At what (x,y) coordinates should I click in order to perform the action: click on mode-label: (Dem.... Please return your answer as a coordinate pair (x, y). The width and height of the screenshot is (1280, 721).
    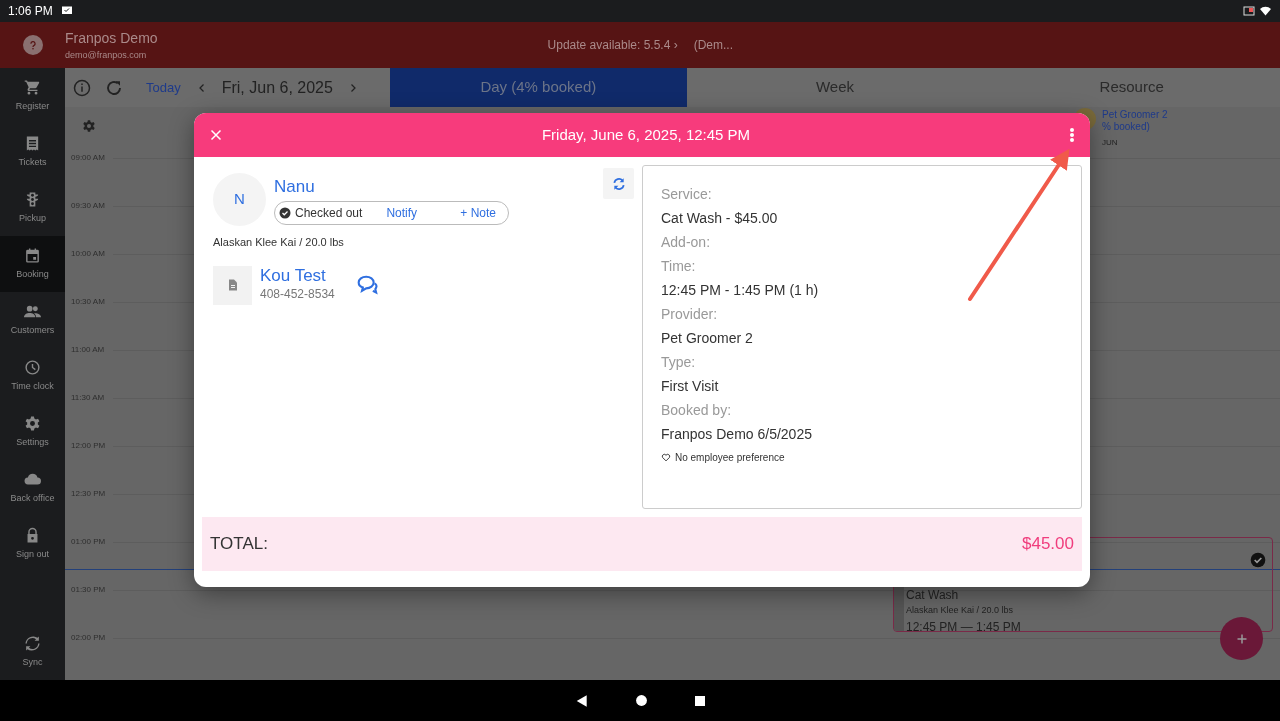
    Looking at the image, I should click on (713, 45).